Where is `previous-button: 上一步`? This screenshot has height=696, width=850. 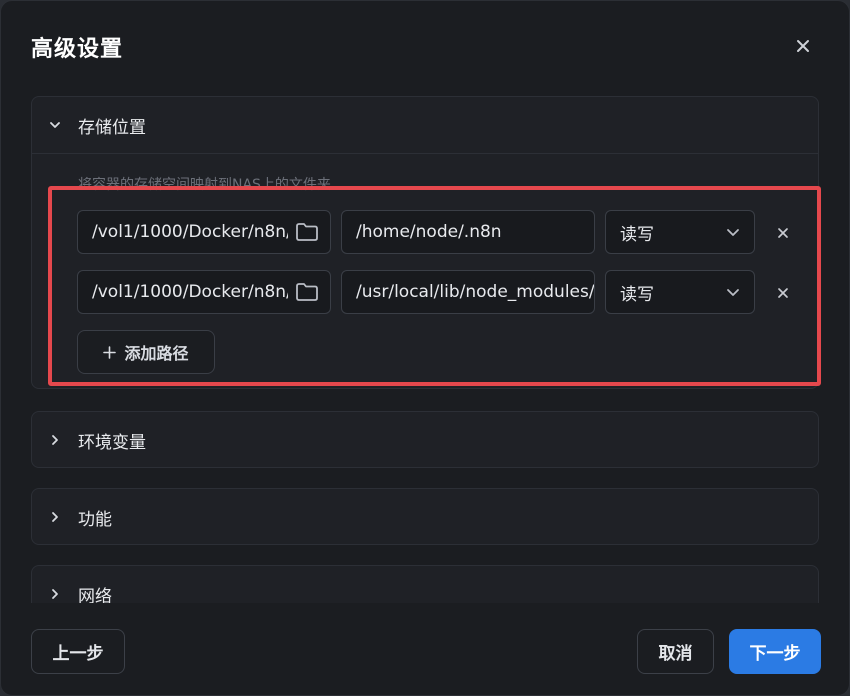 previous-button: 上一步 is located at coordinates (78, 651).